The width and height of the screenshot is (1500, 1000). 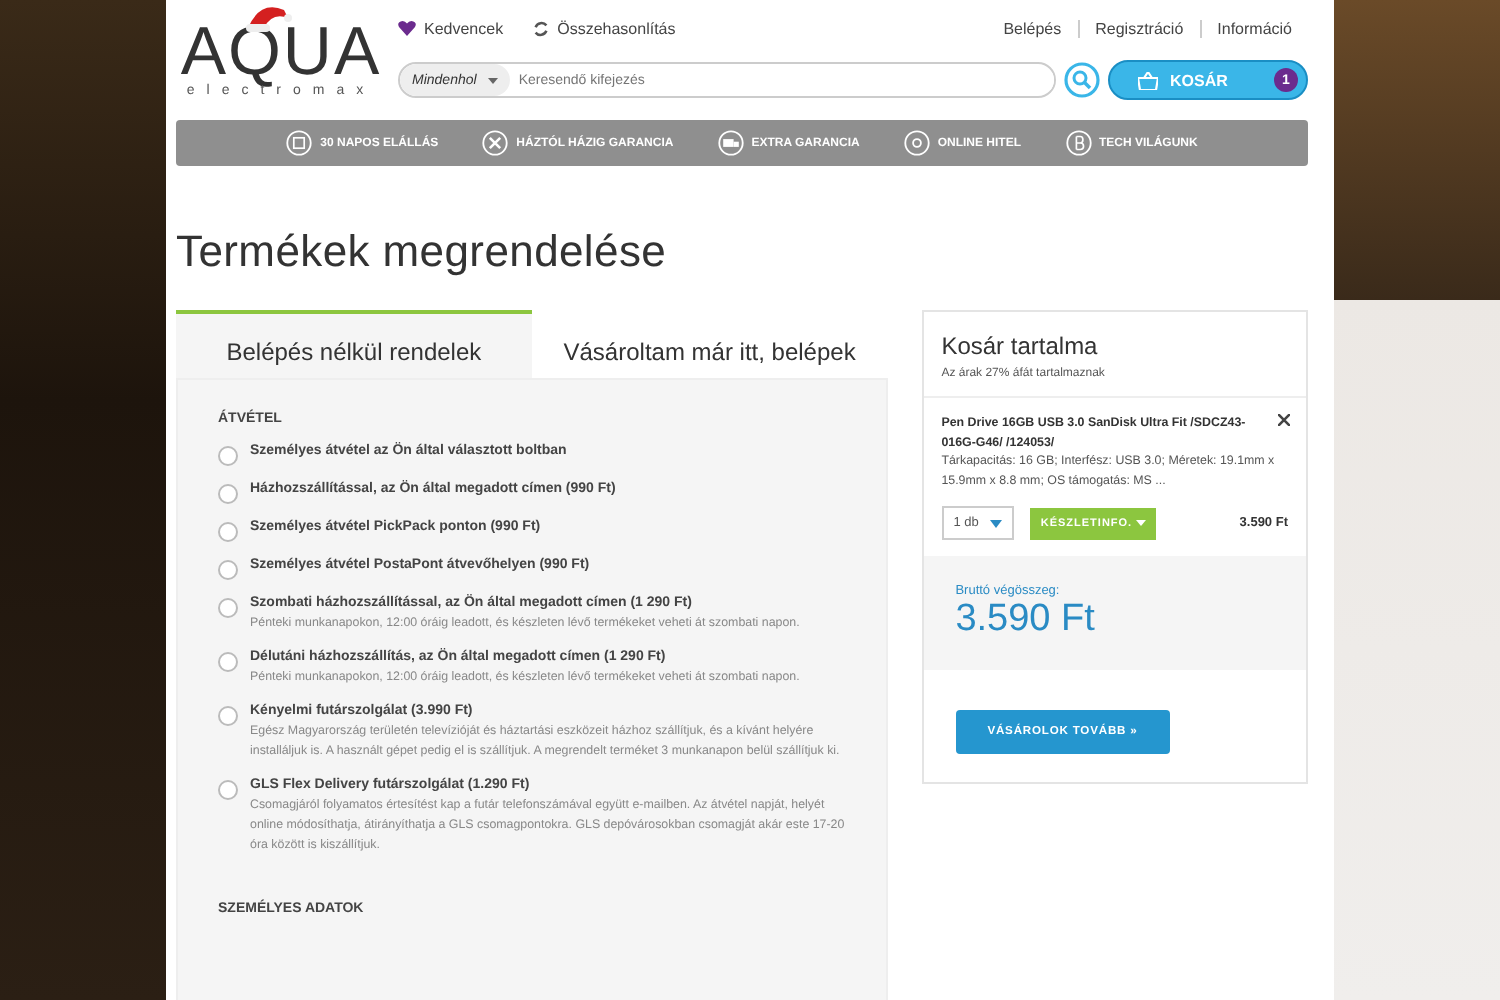 I want to click on cart-title: Kosár tartalma, so click(x=1019, y=347).